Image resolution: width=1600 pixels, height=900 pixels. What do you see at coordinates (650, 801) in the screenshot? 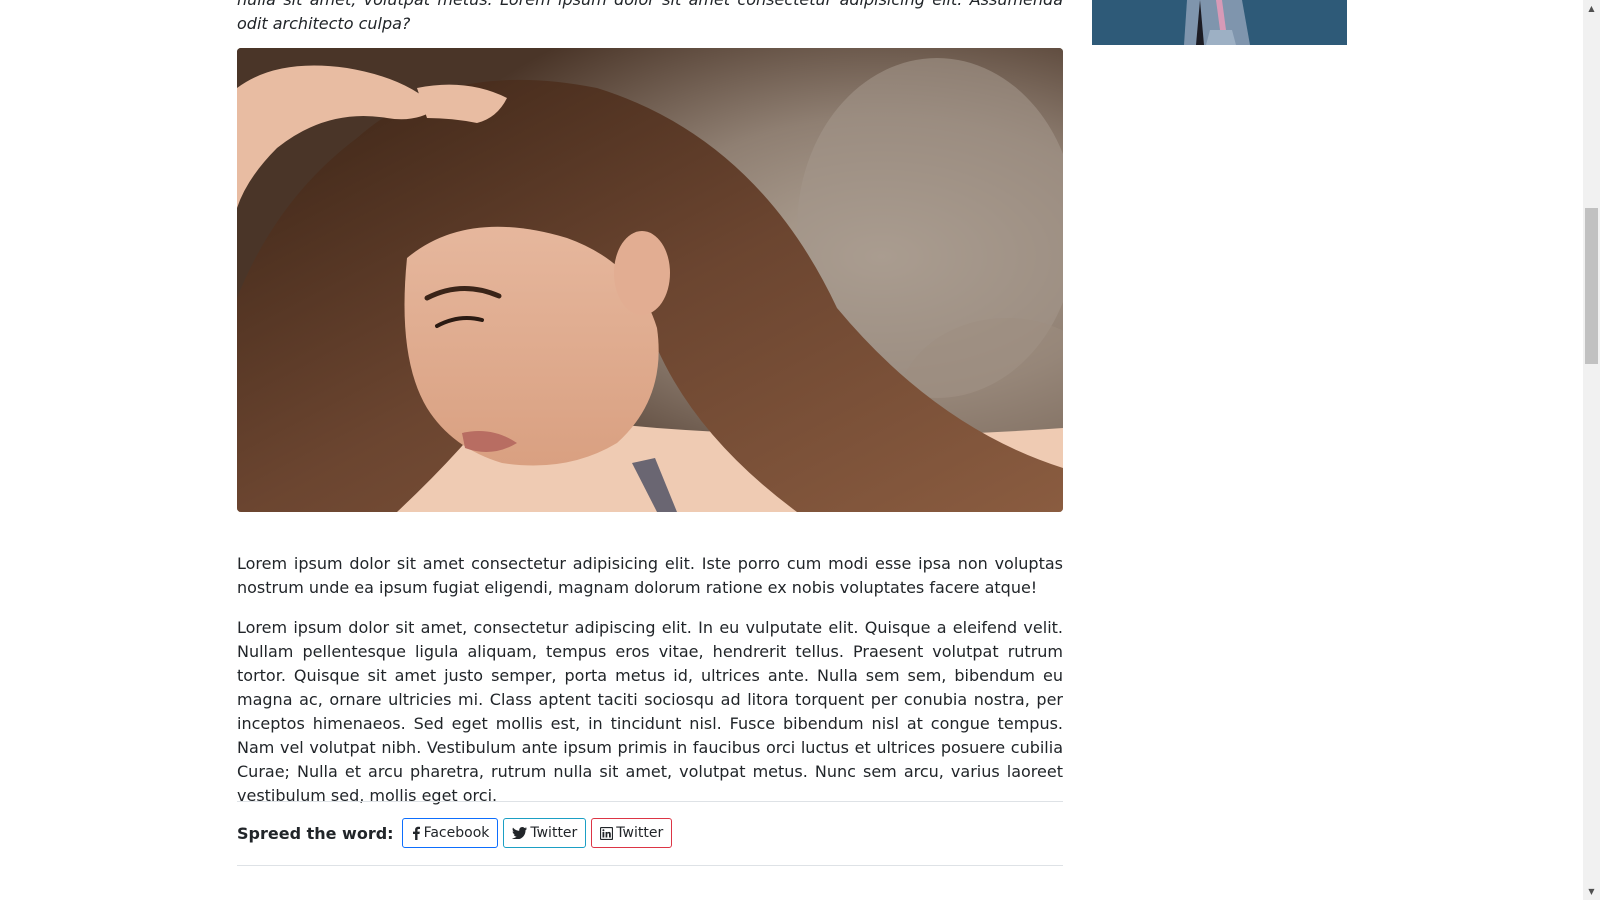
I see `share-divider-top` at bounding box center [650, 801].